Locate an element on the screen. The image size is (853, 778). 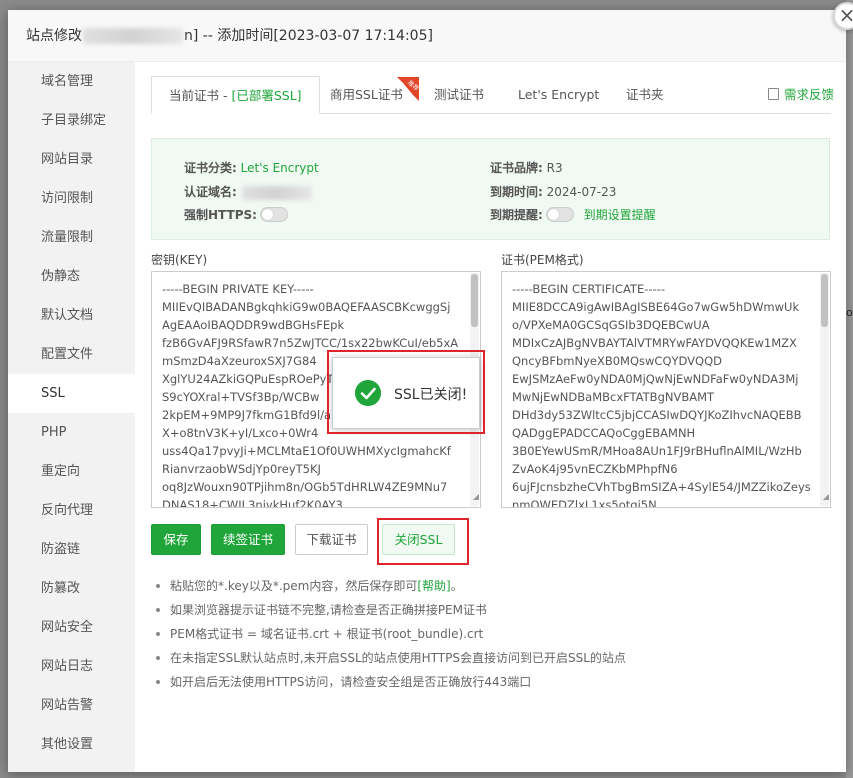
force-https-row: 强制HTTPS: is located at coordinates (236, 214).